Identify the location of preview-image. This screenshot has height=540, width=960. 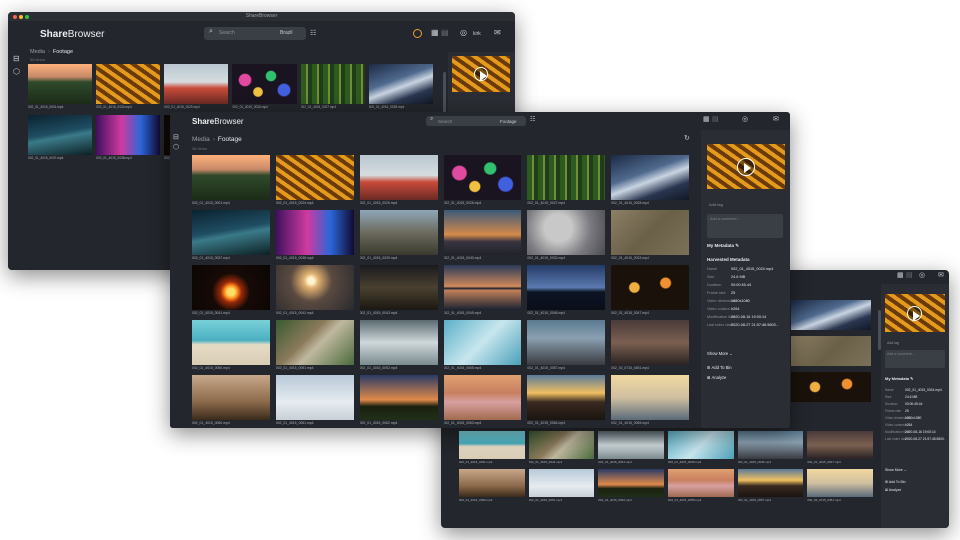
(915, 313).